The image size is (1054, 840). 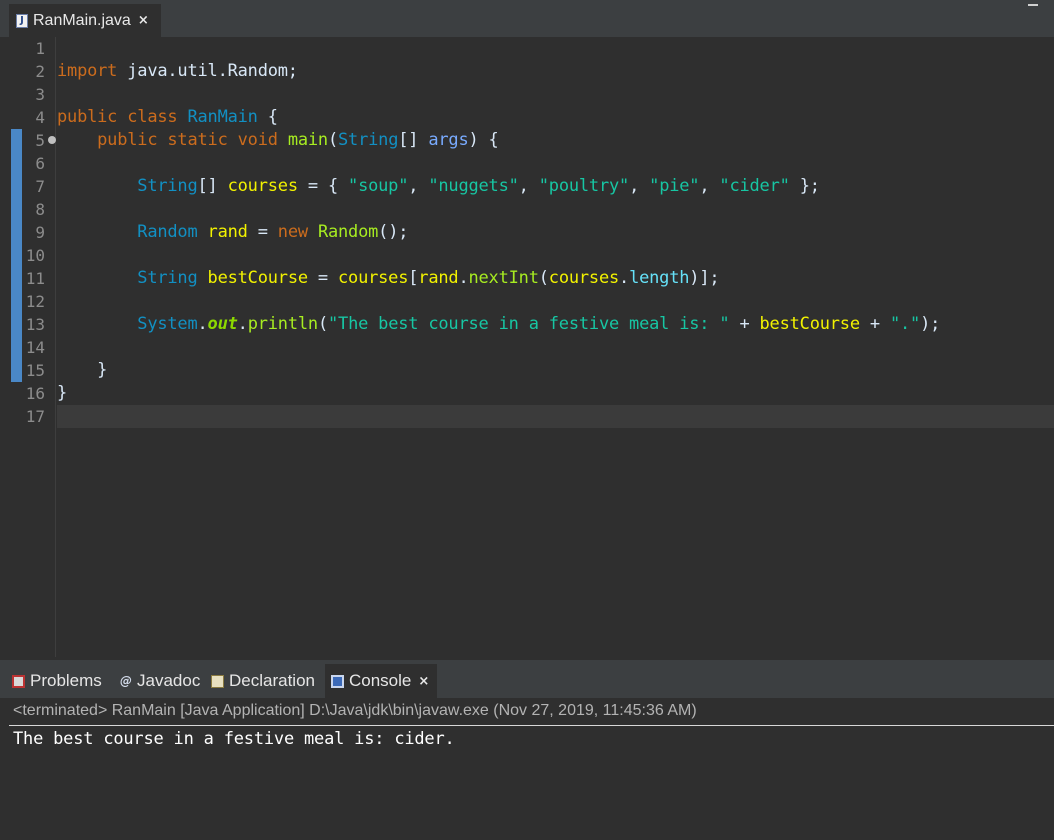 I want to click on line-number: 12, so click(x=35, y=301).